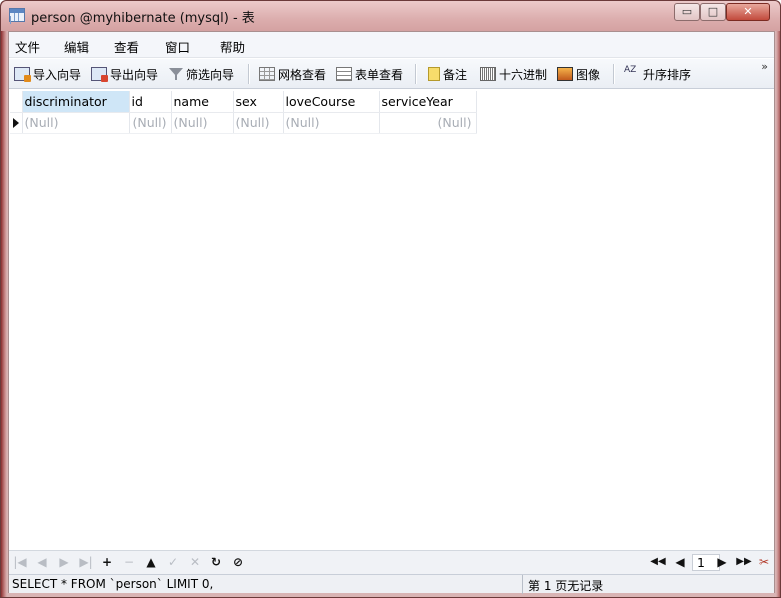 This screenshot has height=598, width=781. I want to click on toolbar-overflow-button: », so click(764, 66).